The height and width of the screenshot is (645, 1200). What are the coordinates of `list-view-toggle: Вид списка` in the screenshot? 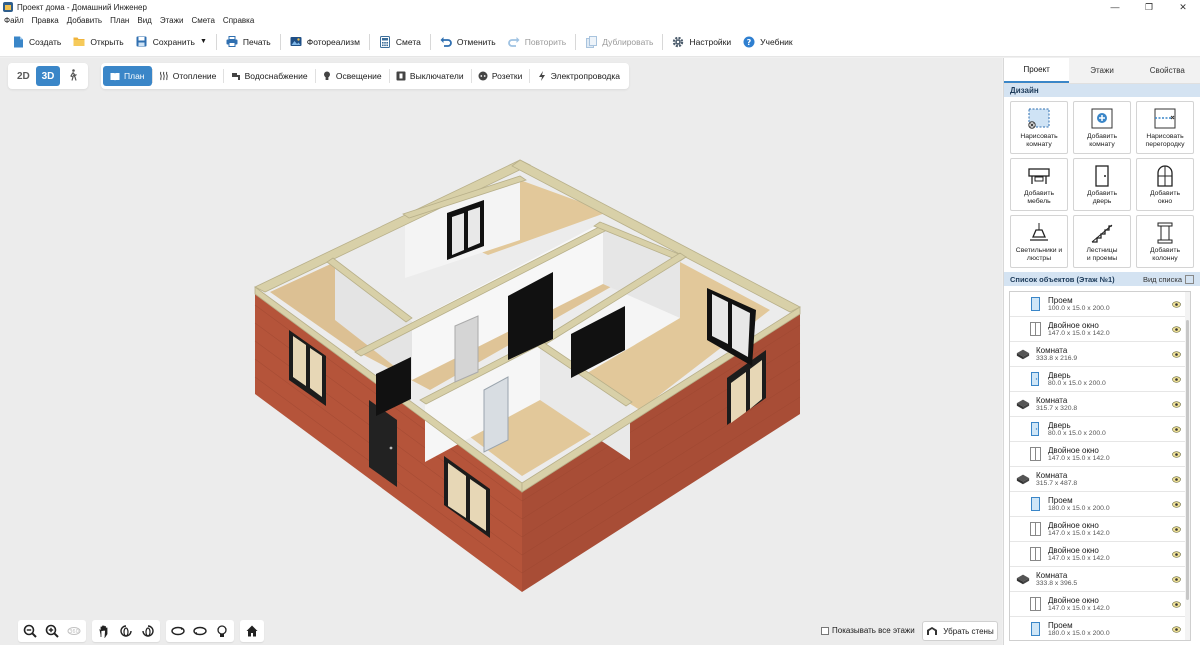 It's located at (1168, 279).